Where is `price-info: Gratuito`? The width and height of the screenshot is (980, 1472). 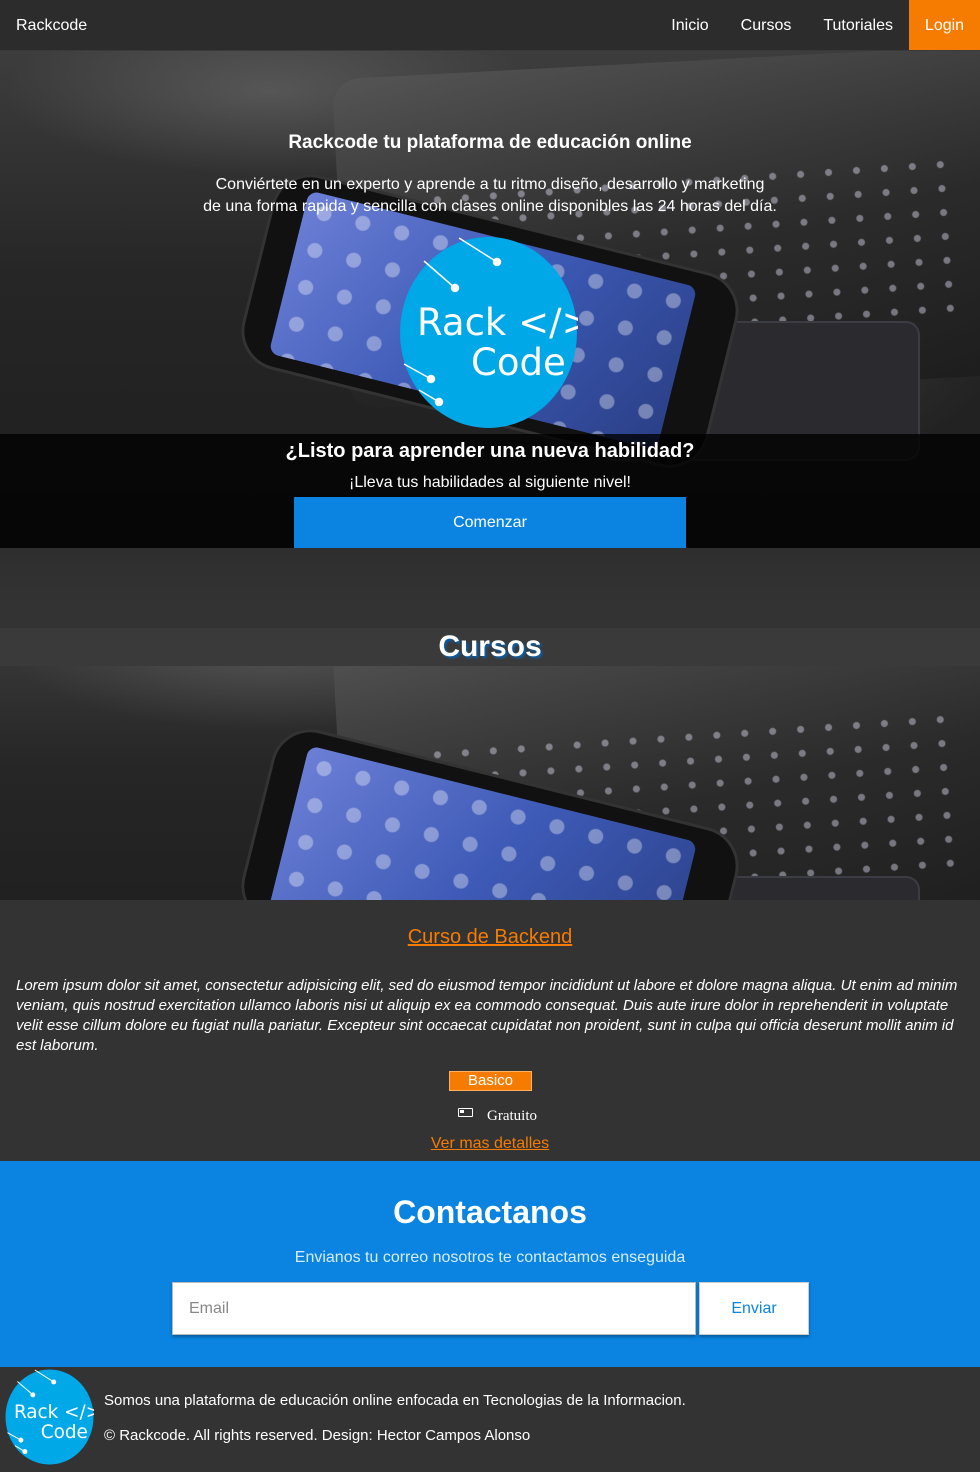 price-info: Gratuito is located at coordinates (497, 1116).